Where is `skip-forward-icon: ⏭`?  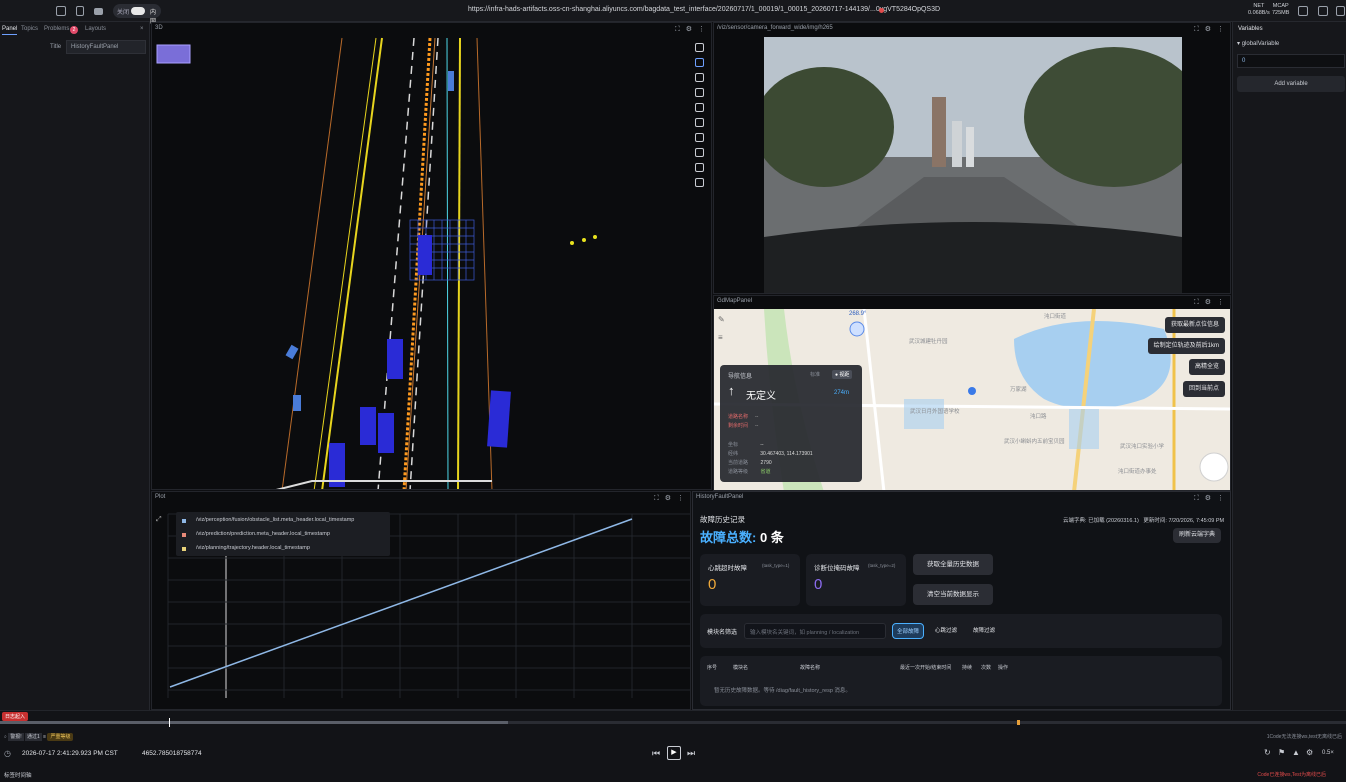
skip-forward-icon: ⏭ is located at coordinates (691, 753).